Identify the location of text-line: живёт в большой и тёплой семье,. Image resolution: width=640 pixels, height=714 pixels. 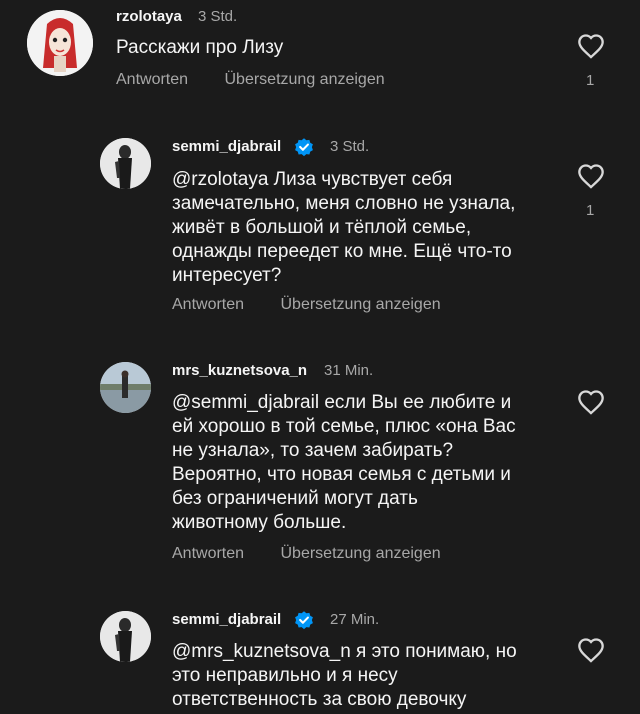
(322, 227).